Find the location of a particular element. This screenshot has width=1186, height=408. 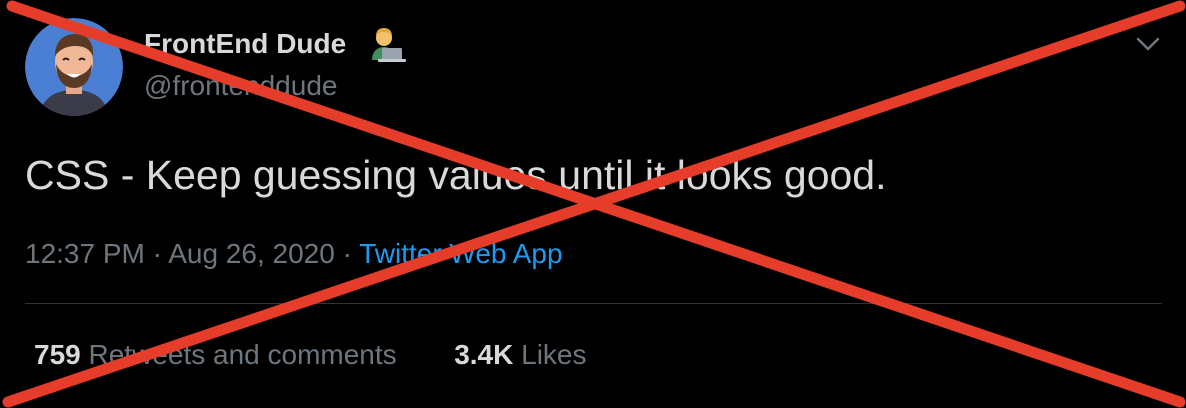

display-name: FrontEnd Dude is located at coordinates (245, 44).